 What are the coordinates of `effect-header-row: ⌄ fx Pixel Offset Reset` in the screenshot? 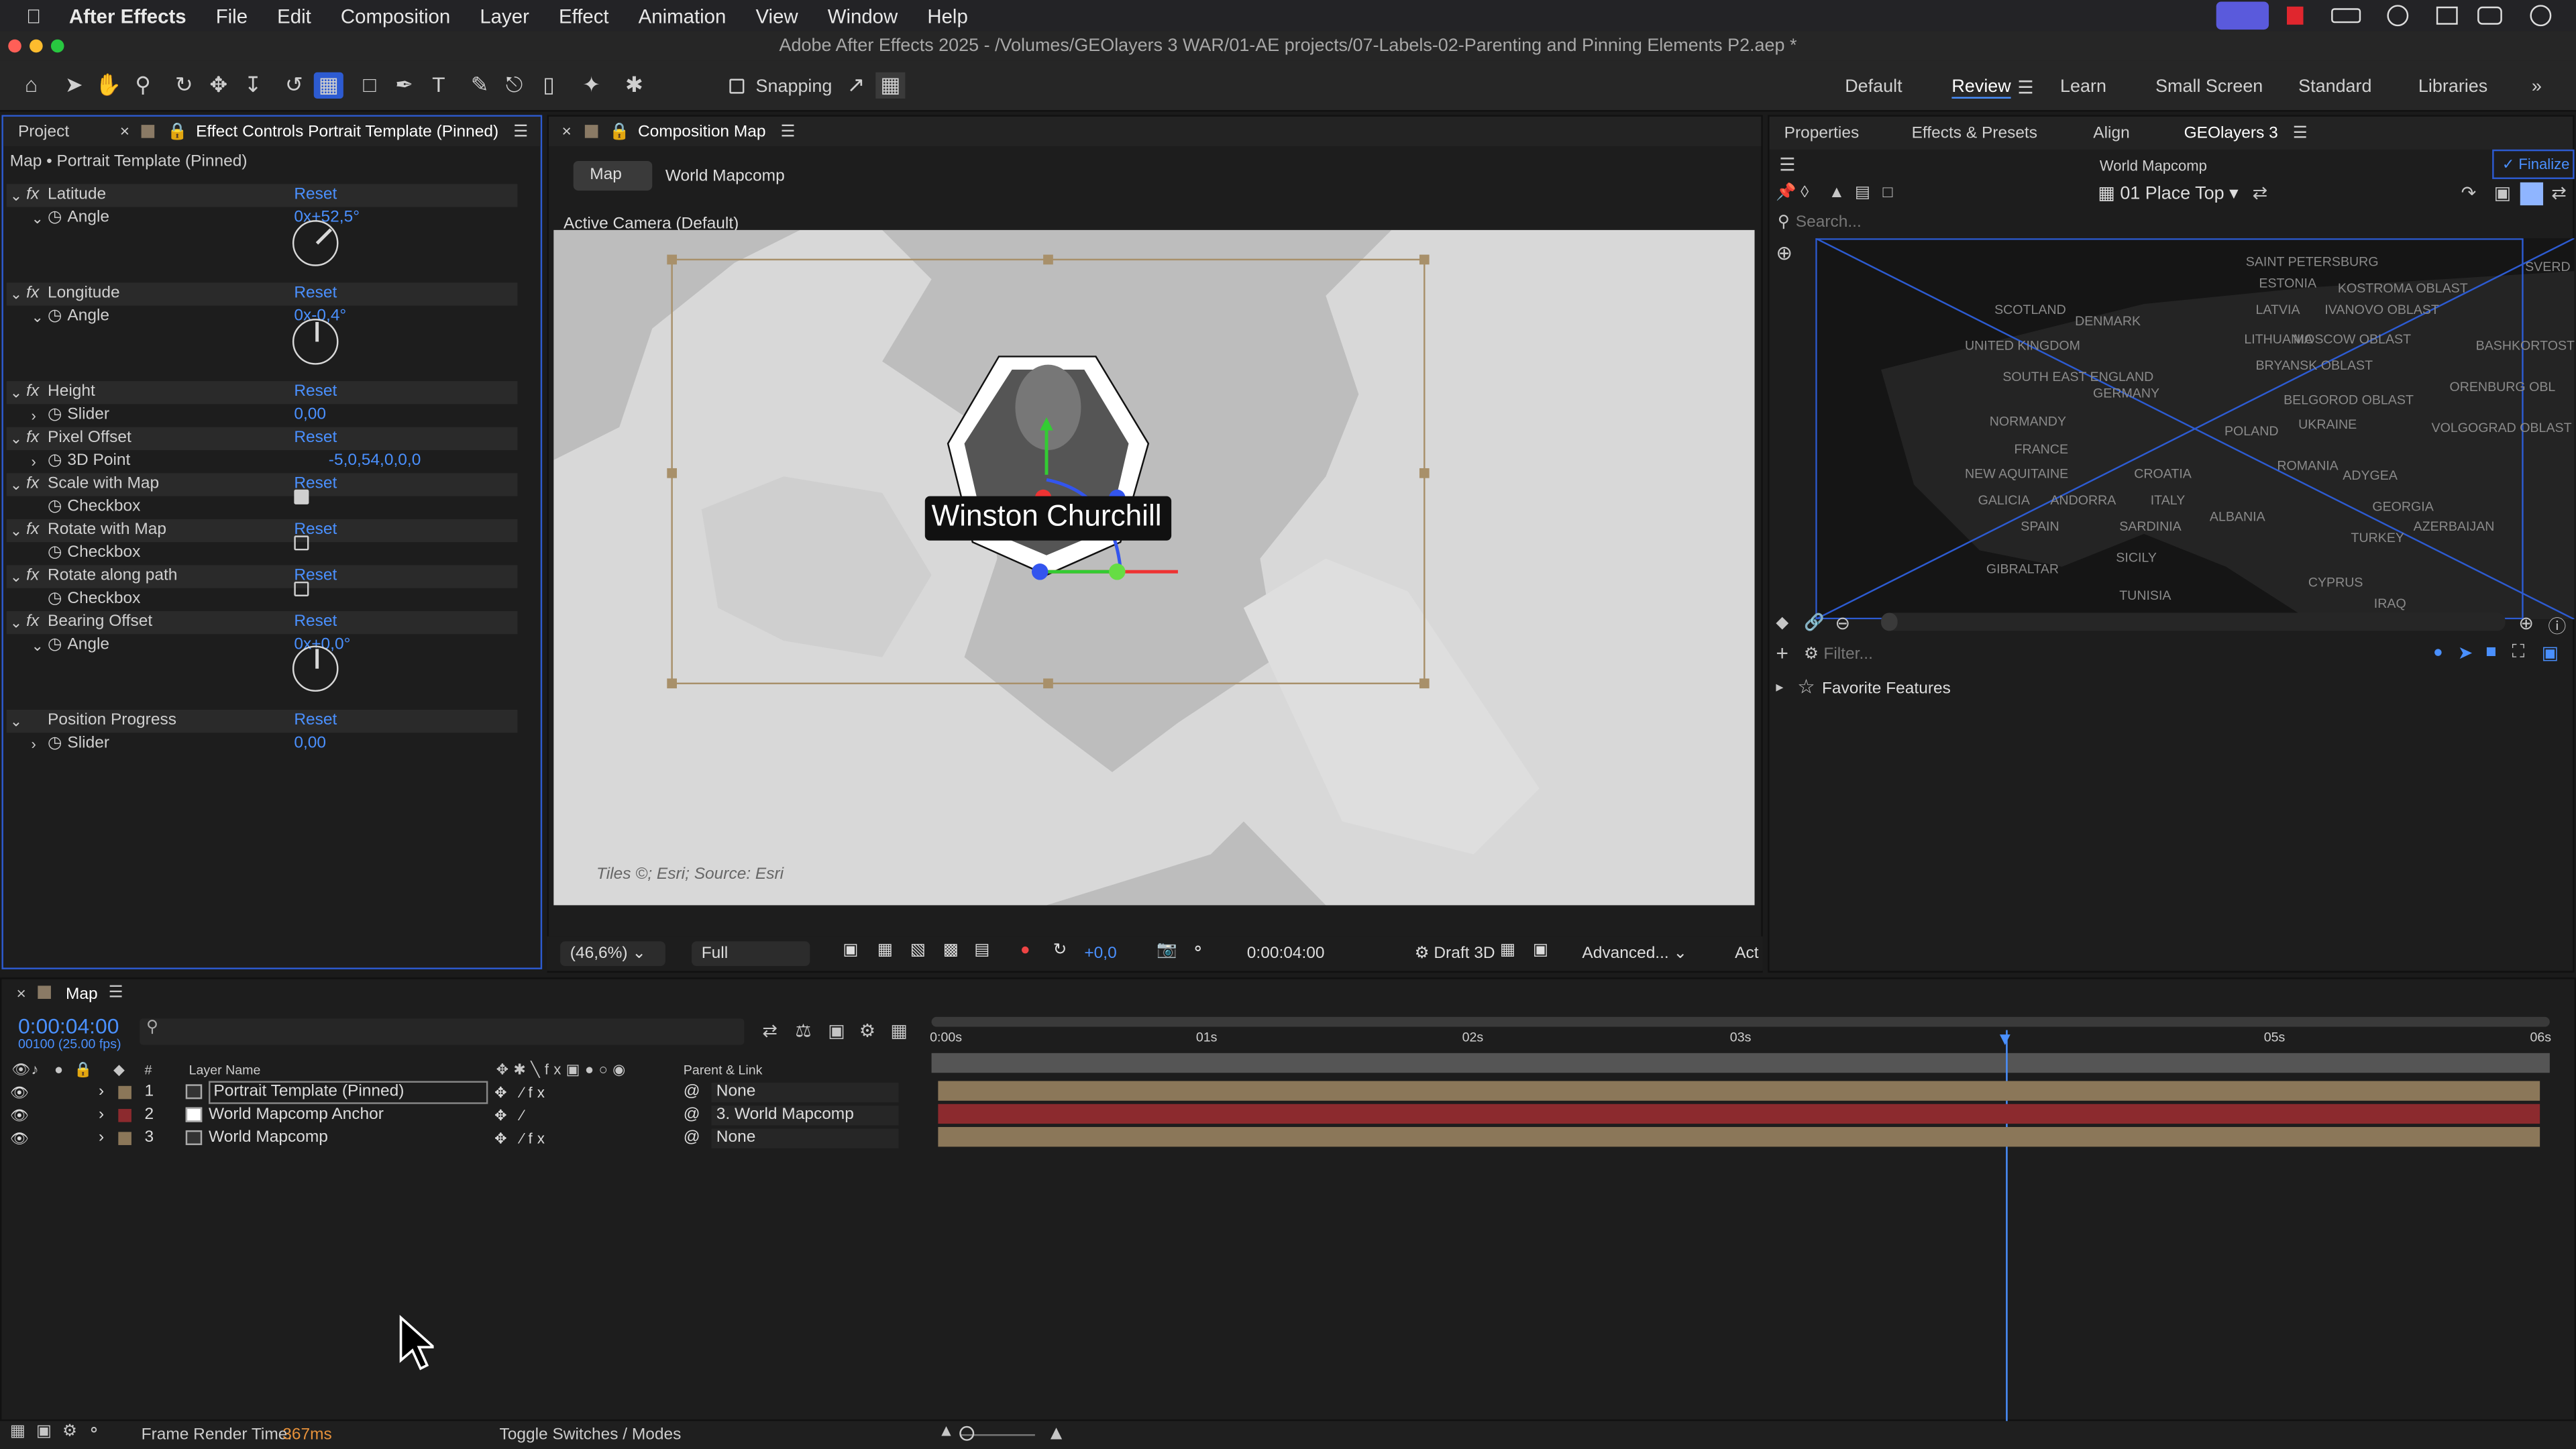 It's located at (262, 439).